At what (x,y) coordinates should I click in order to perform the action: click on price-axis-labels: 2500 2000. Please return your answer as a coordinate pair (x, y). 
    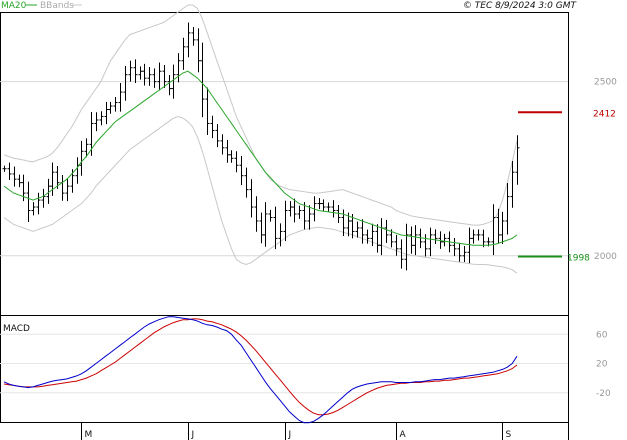
    Looking at the image, I should click on (605, 170).